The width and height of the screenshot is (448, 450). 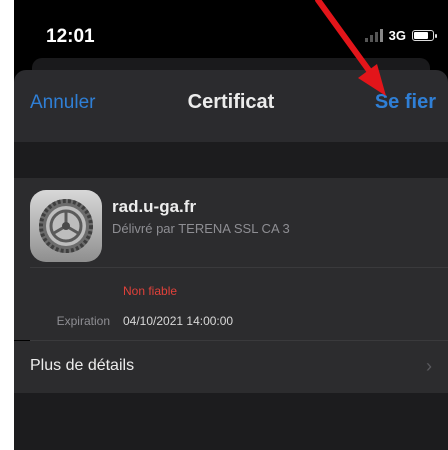 What do you see at coordinates (178, 321) in the screenshot?
I see `expiration-value: 04/10/2021 14:00:00` at bounding box center [178, 321].